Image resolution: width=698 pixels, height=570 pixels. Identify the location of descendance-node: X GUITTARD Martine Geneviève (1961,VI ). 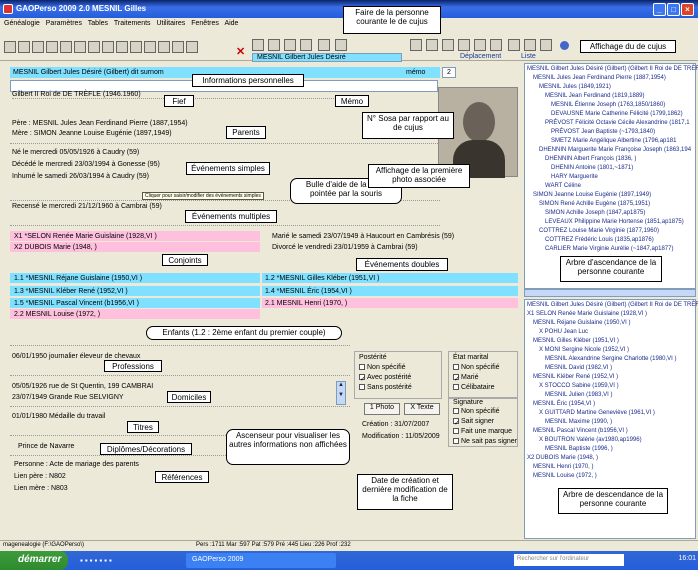
(597, 413).